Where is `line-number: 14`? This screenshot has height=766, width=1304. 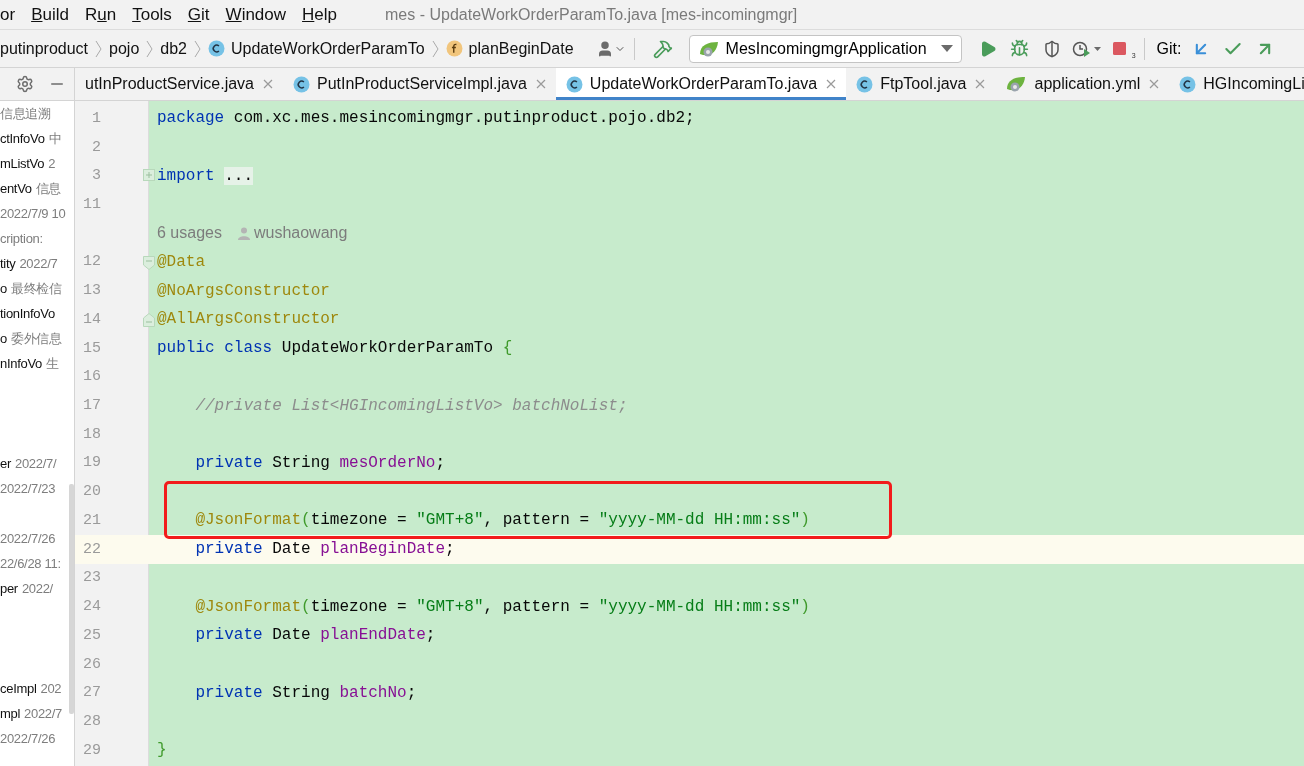 line-number: 14 is located at coordinates (91, 319).